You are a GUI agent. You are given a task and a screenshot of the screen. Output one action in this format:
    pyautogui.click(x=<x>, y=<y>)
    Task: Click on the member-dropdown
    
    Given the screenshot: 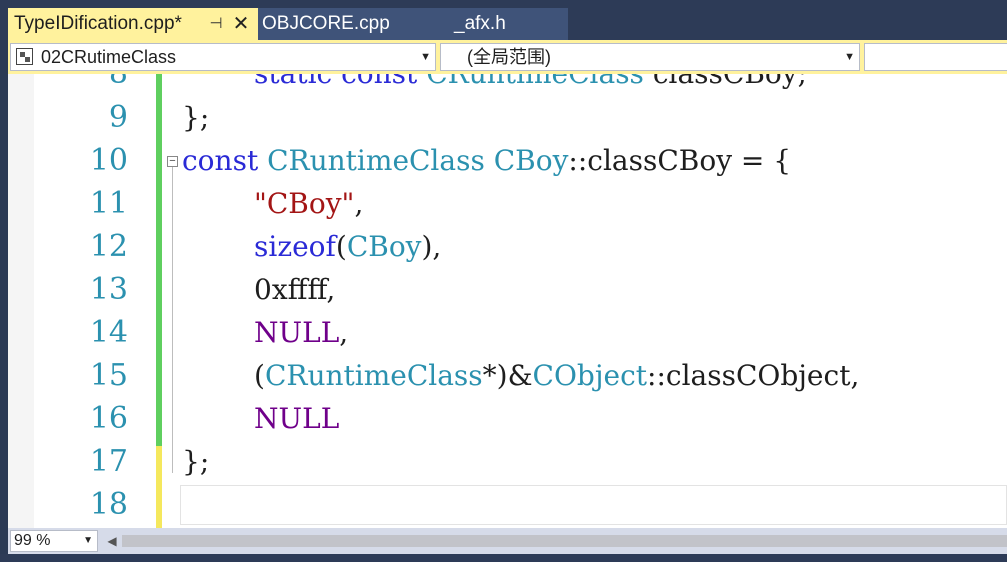 What is the action you would take?
    pyautogui.click(x=935, y=57)
    